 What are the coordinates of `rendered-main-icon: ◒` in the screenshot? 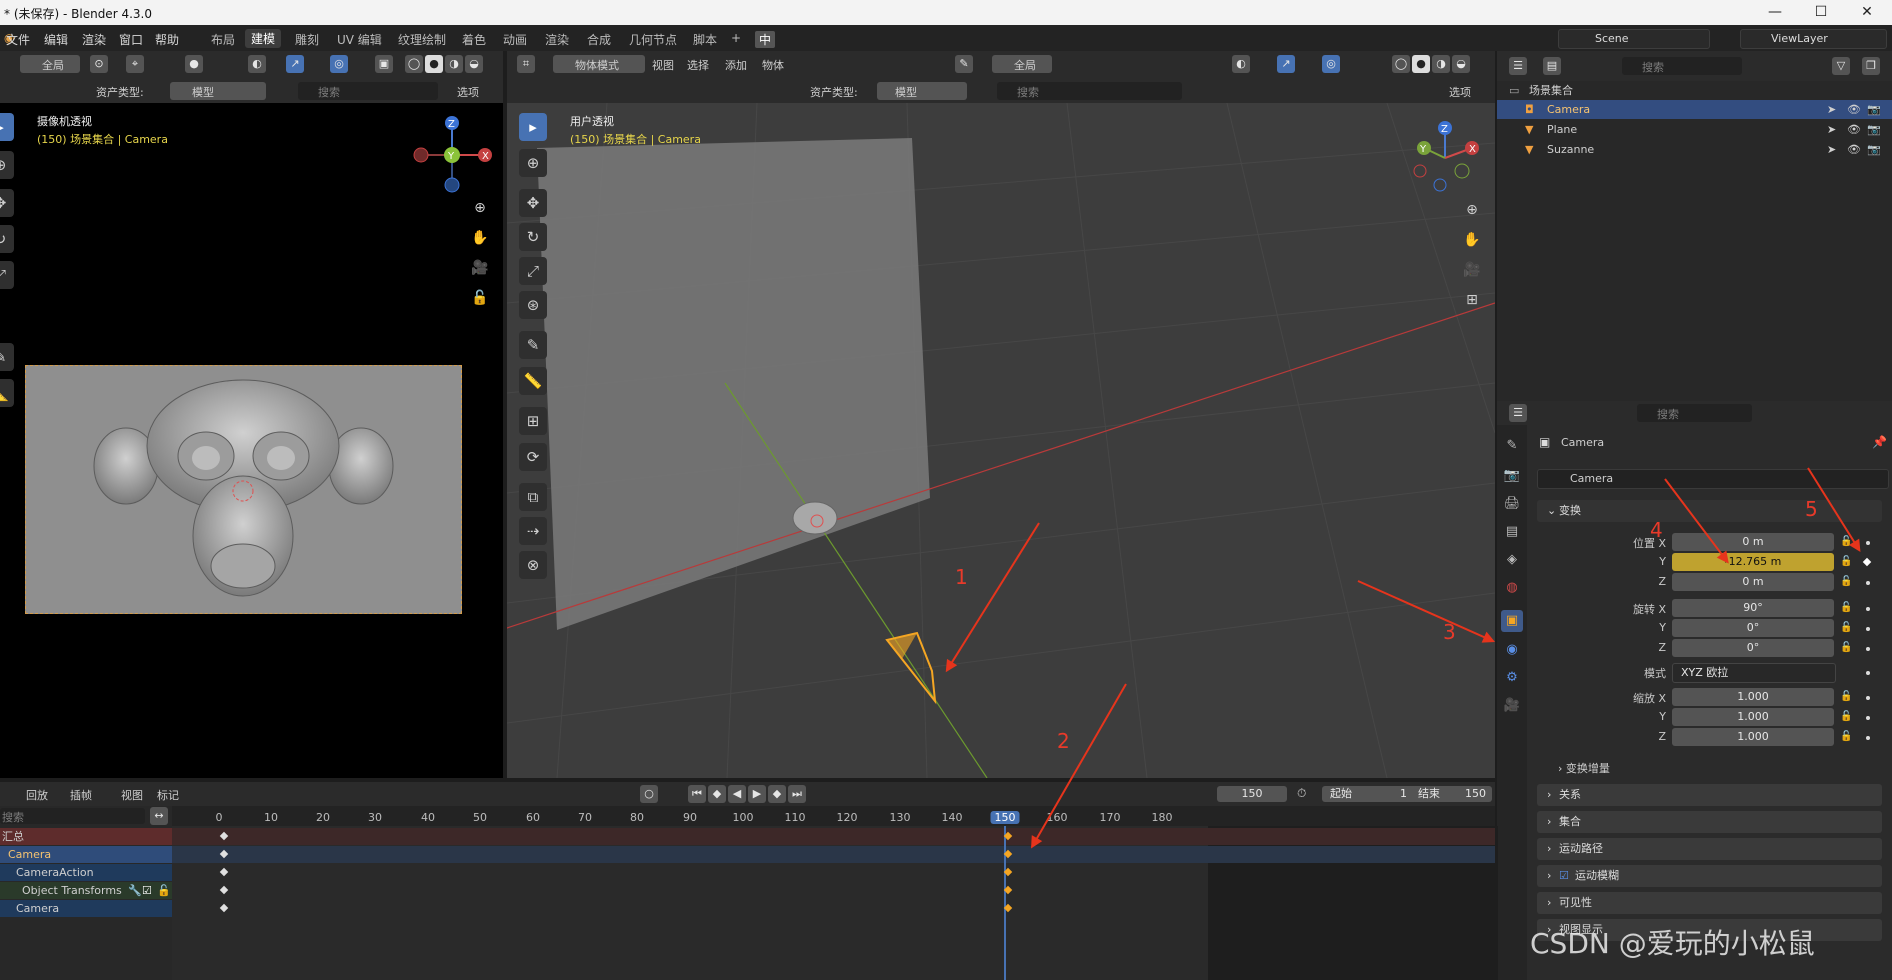 It's located at (1461, 64).